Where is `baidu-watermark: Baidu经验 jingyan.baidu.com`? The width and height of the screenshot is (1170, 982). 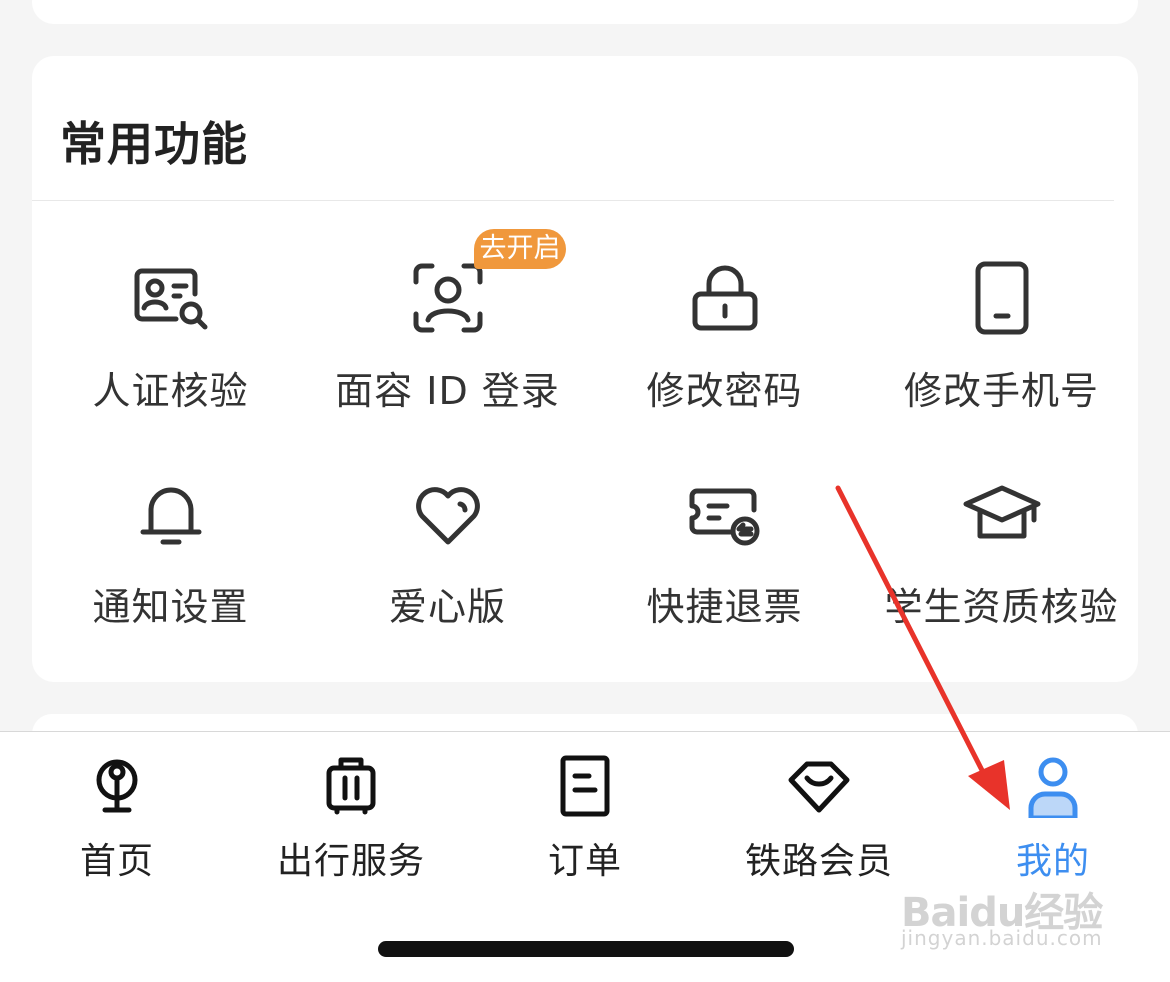 baidu-watermark: Baidu经验 jingyan.baidu.com is located at coordinates (1002, 917).